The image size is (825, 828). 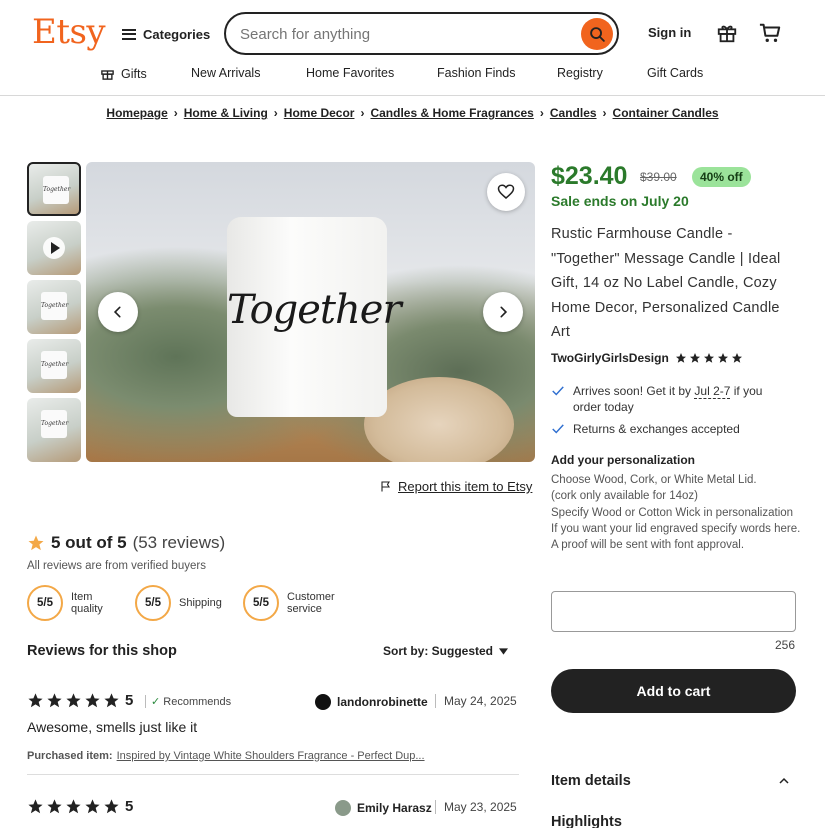 What do you see at coordinates (382, 702) in the screenshot?
I see `reviewer-name: landonrobinette` at bounding box center [382, 702].